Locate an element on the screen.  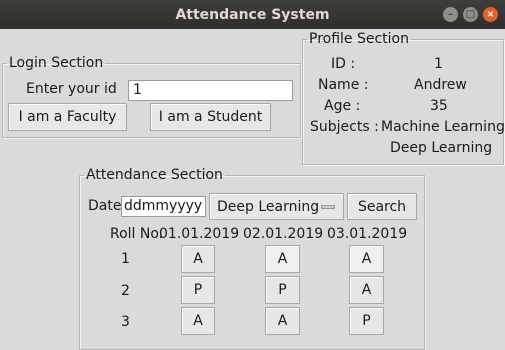
attendance-section-legend: Attendance Section is located at coordinates (154, 175).